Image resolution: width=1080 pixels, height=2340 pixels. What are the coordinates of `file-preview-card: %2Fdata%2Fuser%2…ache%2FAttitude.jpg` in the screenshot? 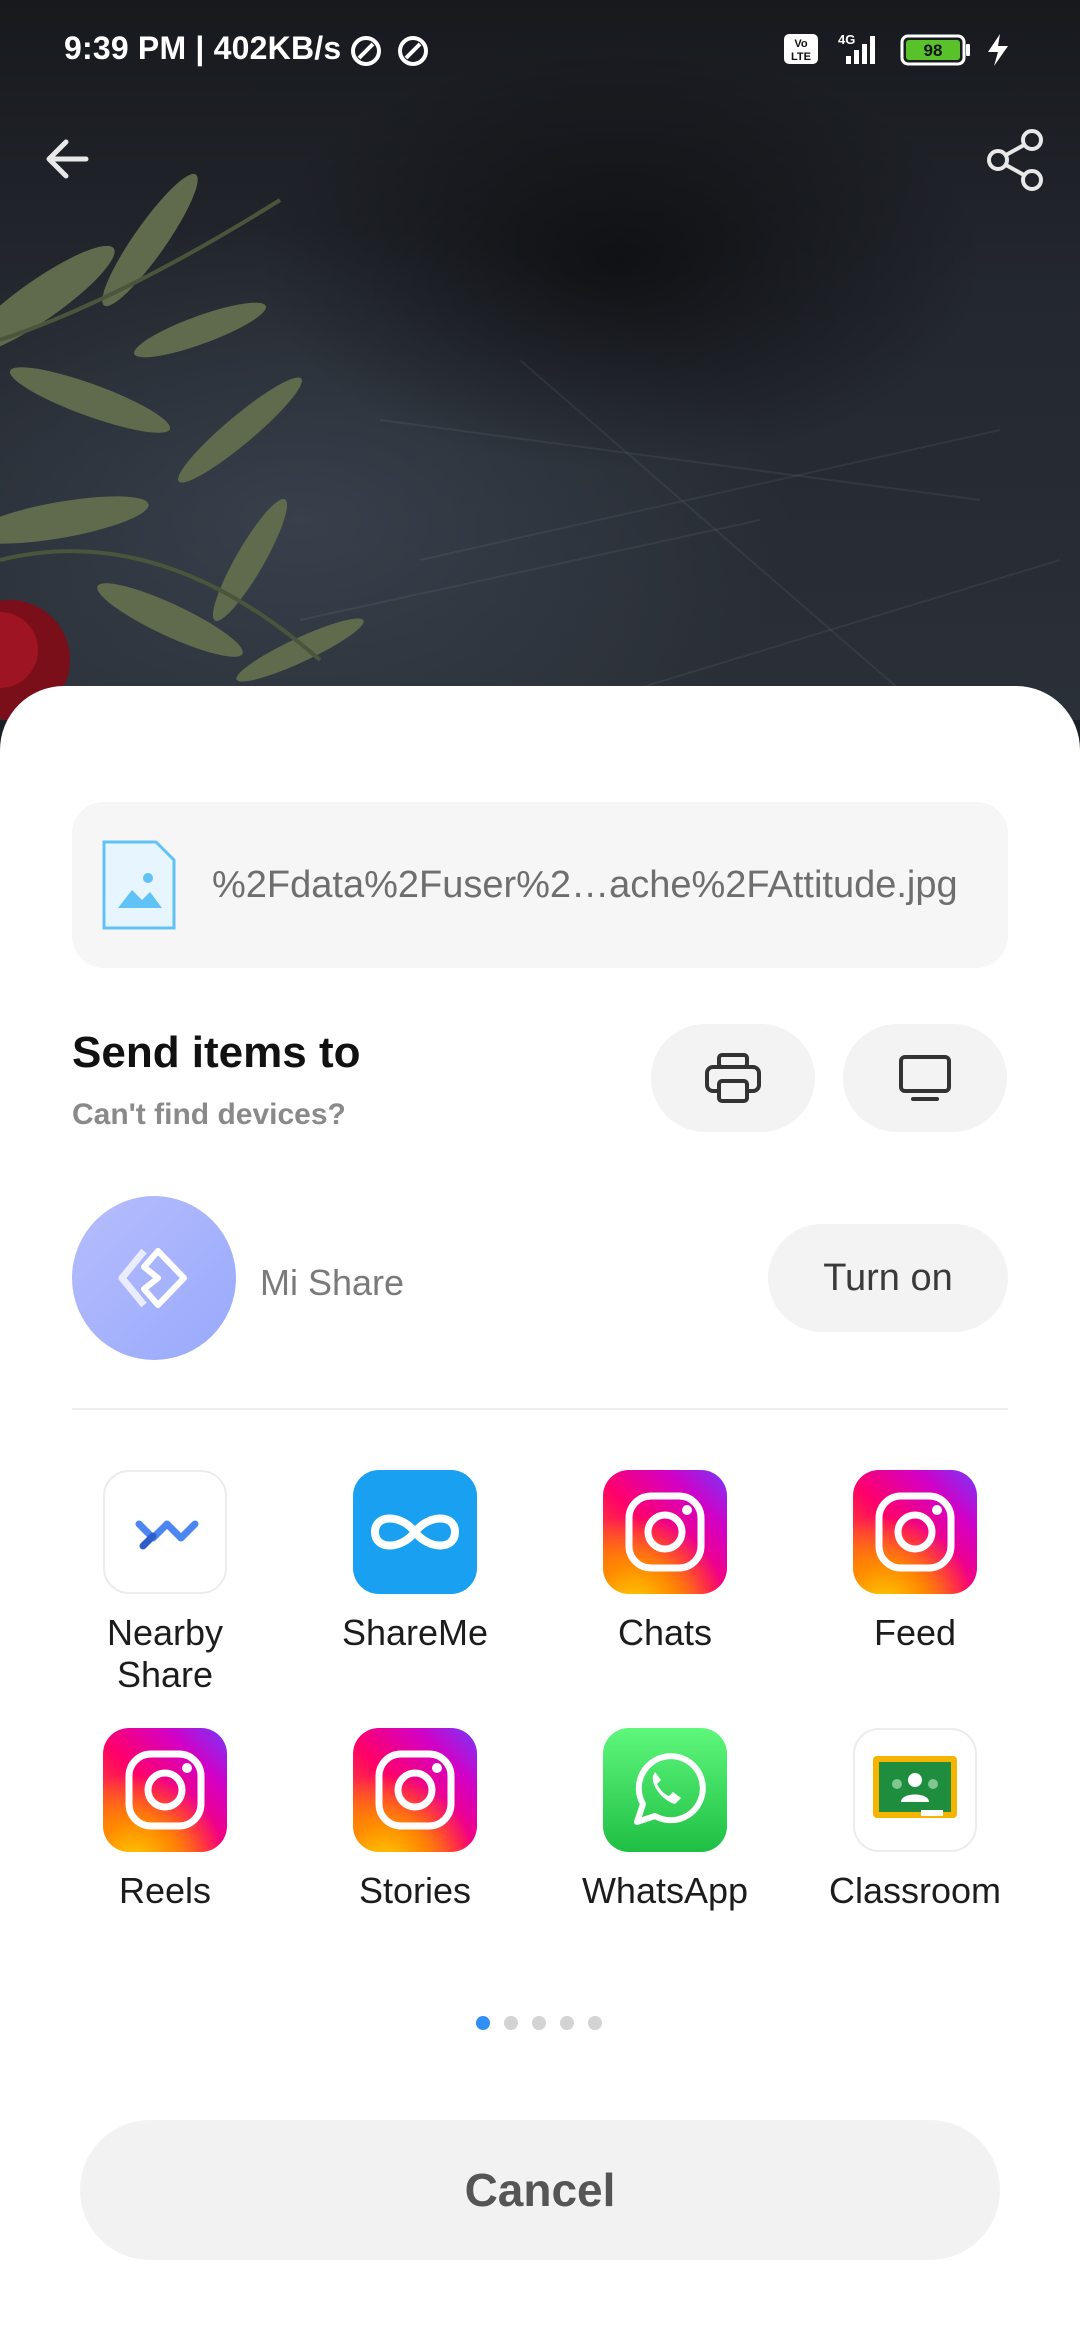 It's located at (540, 885).